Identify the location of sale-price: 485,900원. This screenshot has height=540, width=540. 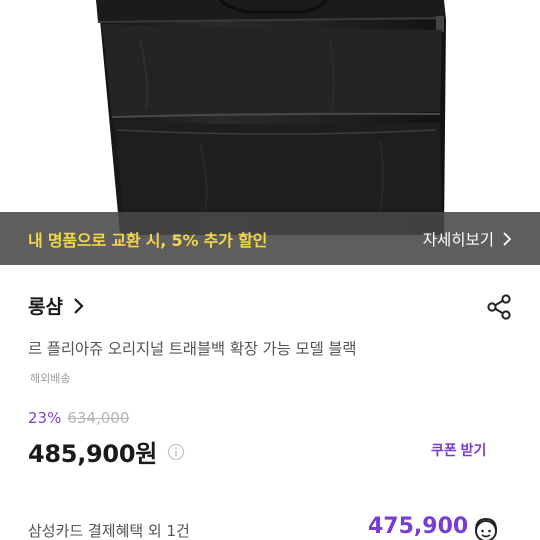
(92, 454).